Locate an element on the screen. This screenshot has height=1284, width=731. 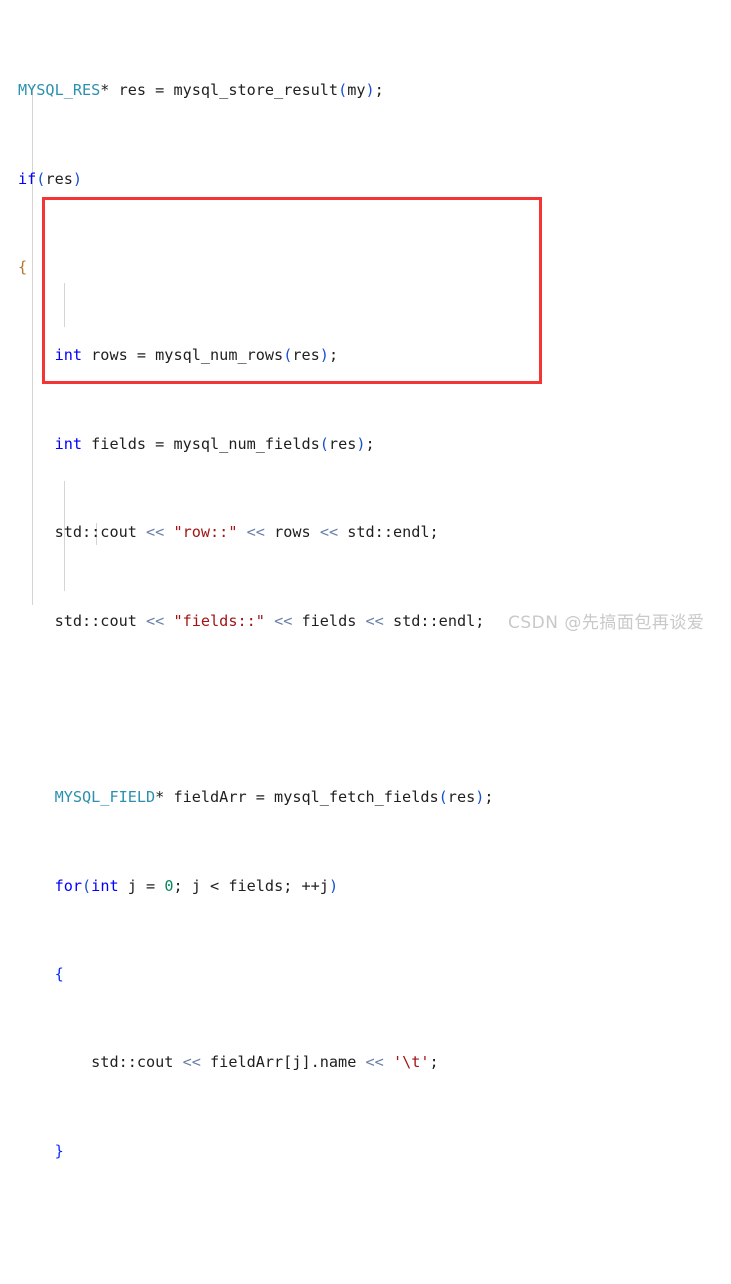
watermark-text: CSDN @先搞面包再谈爱 is located at coordinates (606, 623).